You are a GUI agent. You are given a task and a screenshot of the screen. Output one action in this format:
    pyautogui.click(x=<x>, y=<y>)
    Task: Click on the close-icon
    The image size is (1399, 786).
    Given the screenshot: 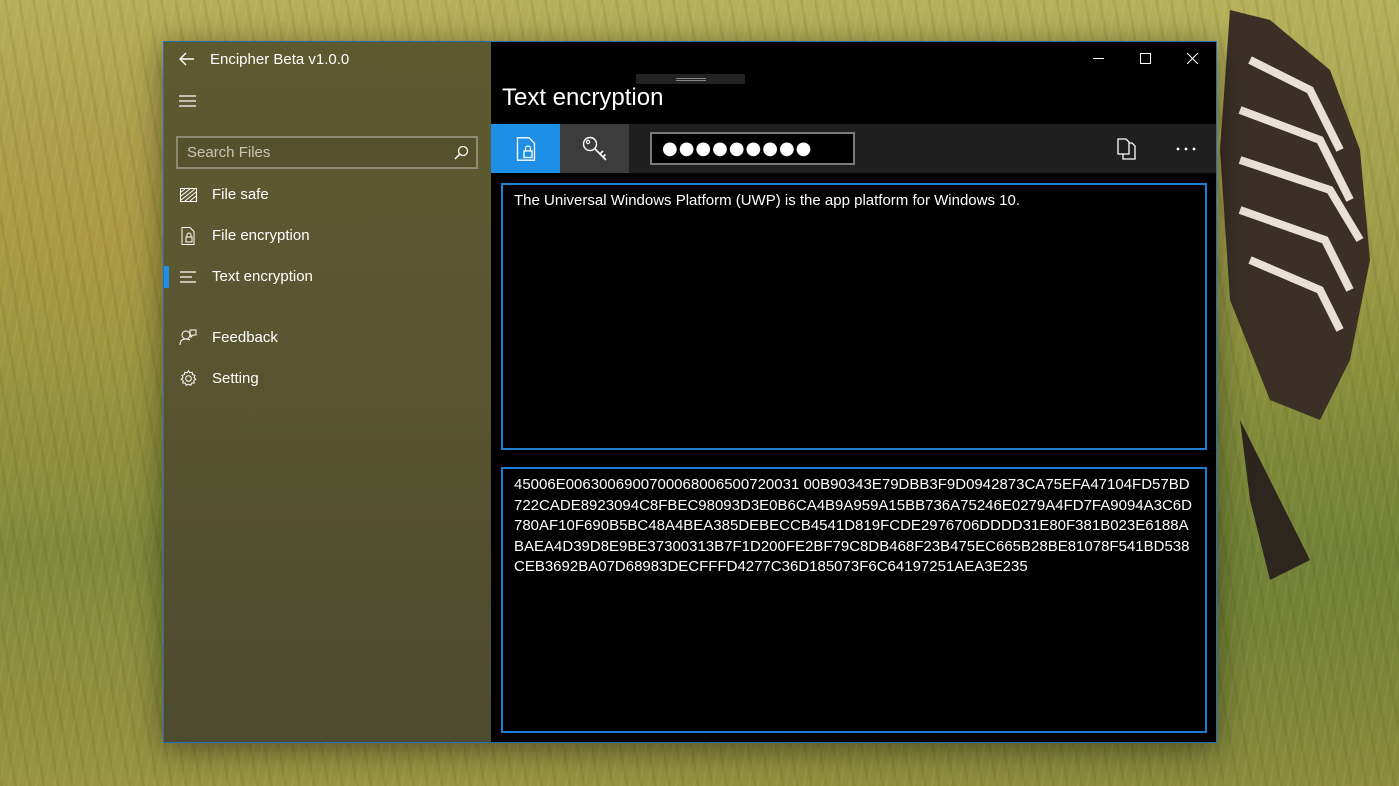 What is the action you would take?
    pyautogui.click(x=1192, y=58)
    